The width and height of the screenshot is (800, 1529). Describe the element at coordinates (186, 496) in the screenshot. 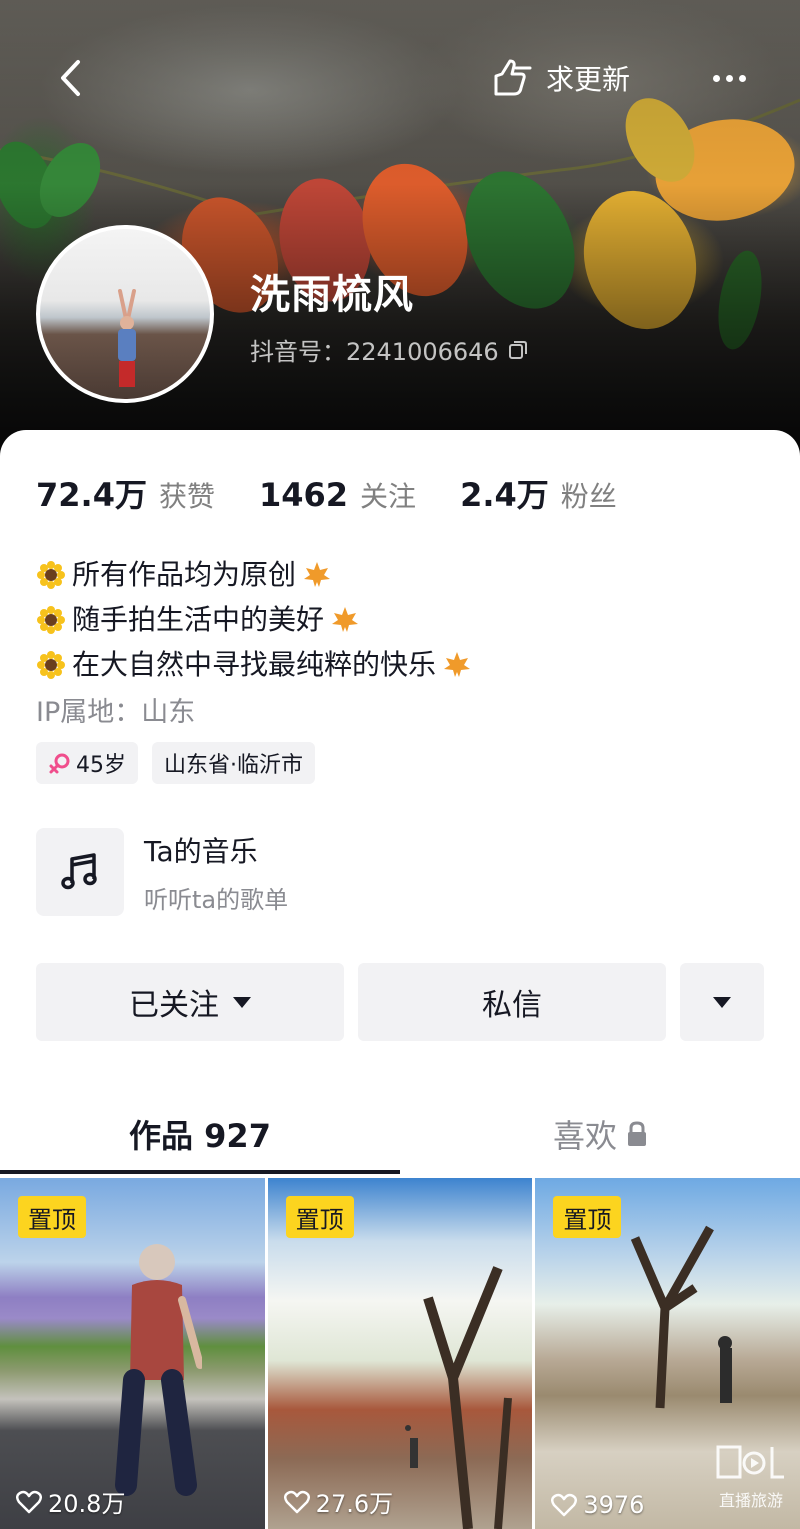

I see `stat-label: 获赞` at that location.